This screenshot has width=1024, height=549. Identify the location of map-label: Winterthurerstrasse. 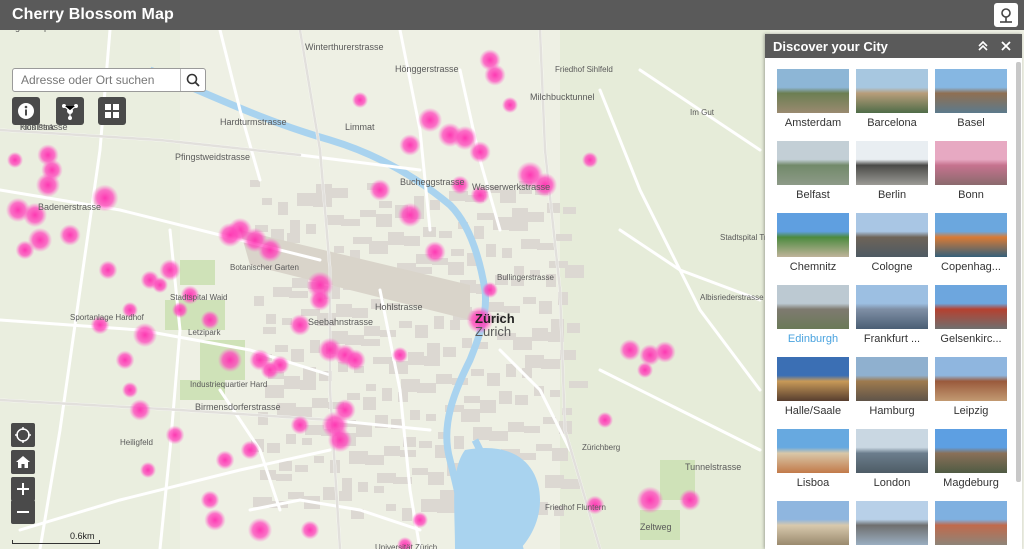
(344, 47).